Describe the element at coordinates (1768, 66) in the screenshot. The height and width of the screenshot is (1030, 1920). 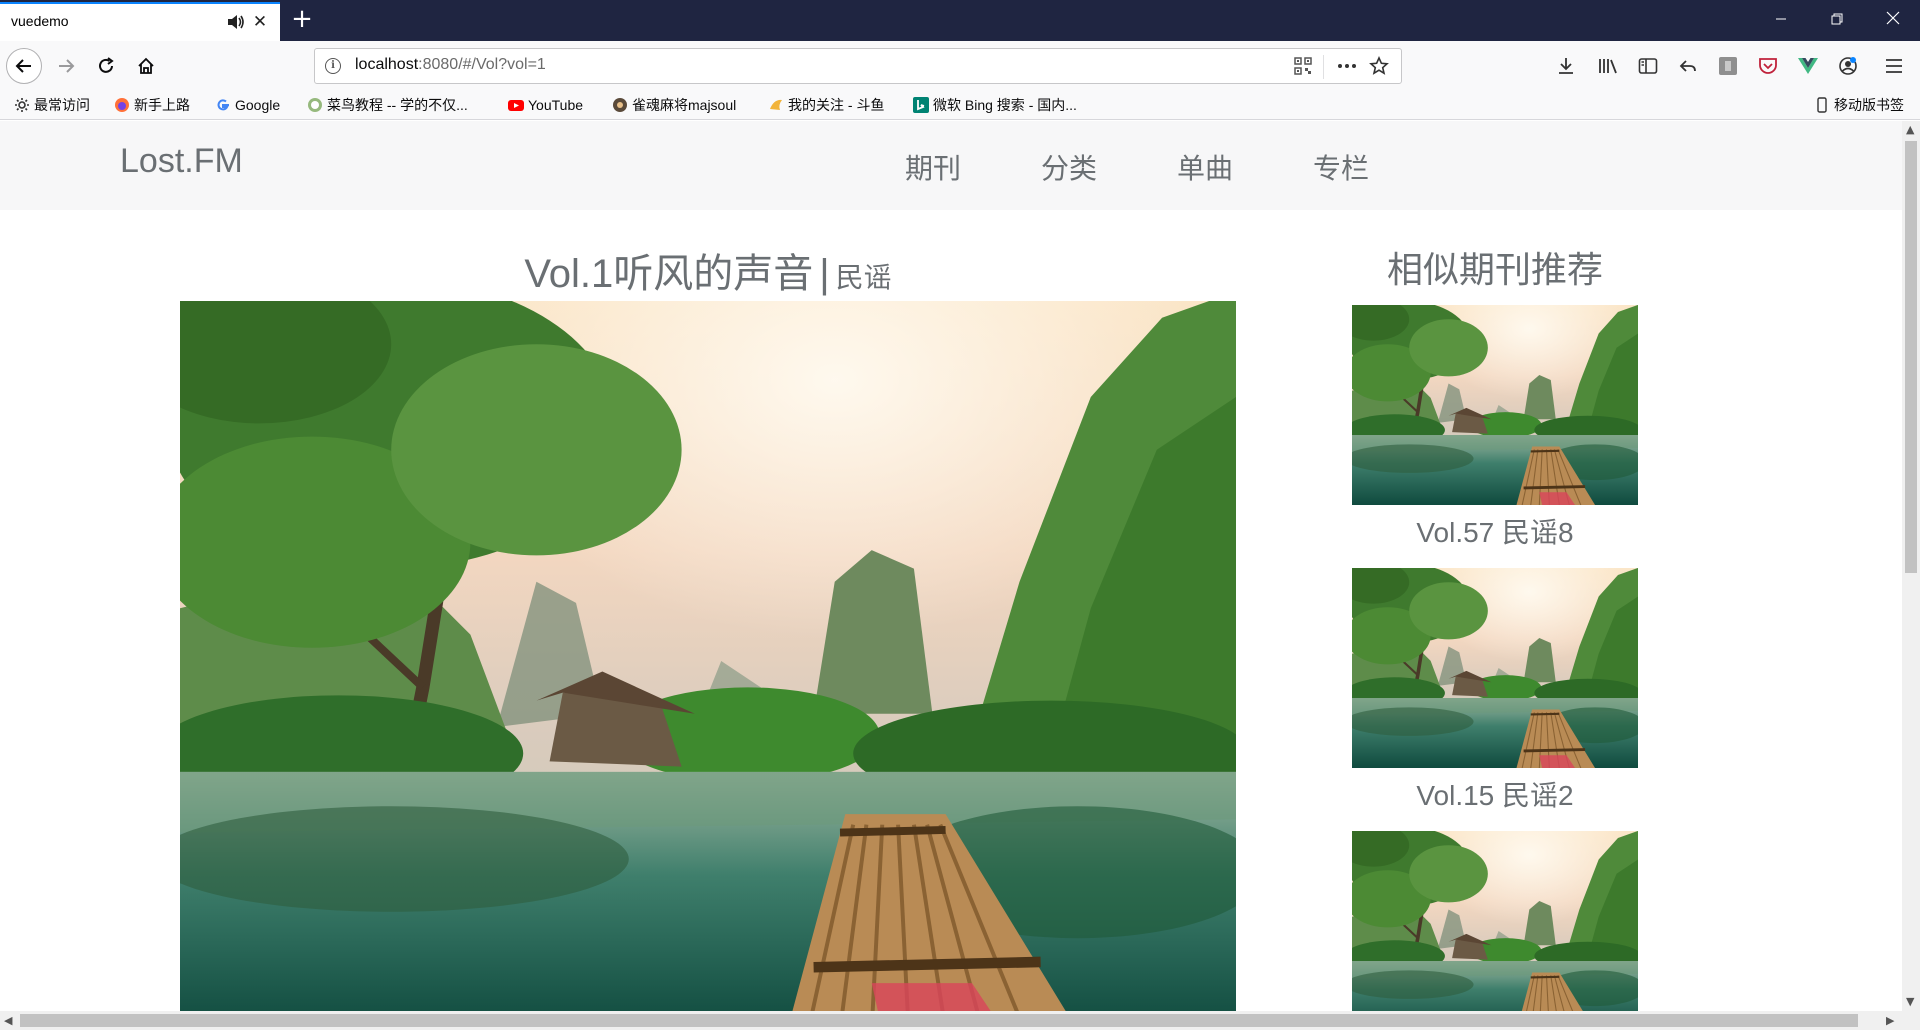
I see `pocket-icon` at that location.